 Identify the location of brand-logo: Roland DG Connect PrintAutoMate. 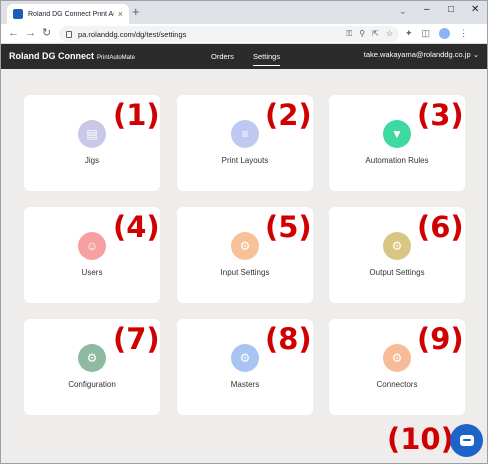
(72, 56).